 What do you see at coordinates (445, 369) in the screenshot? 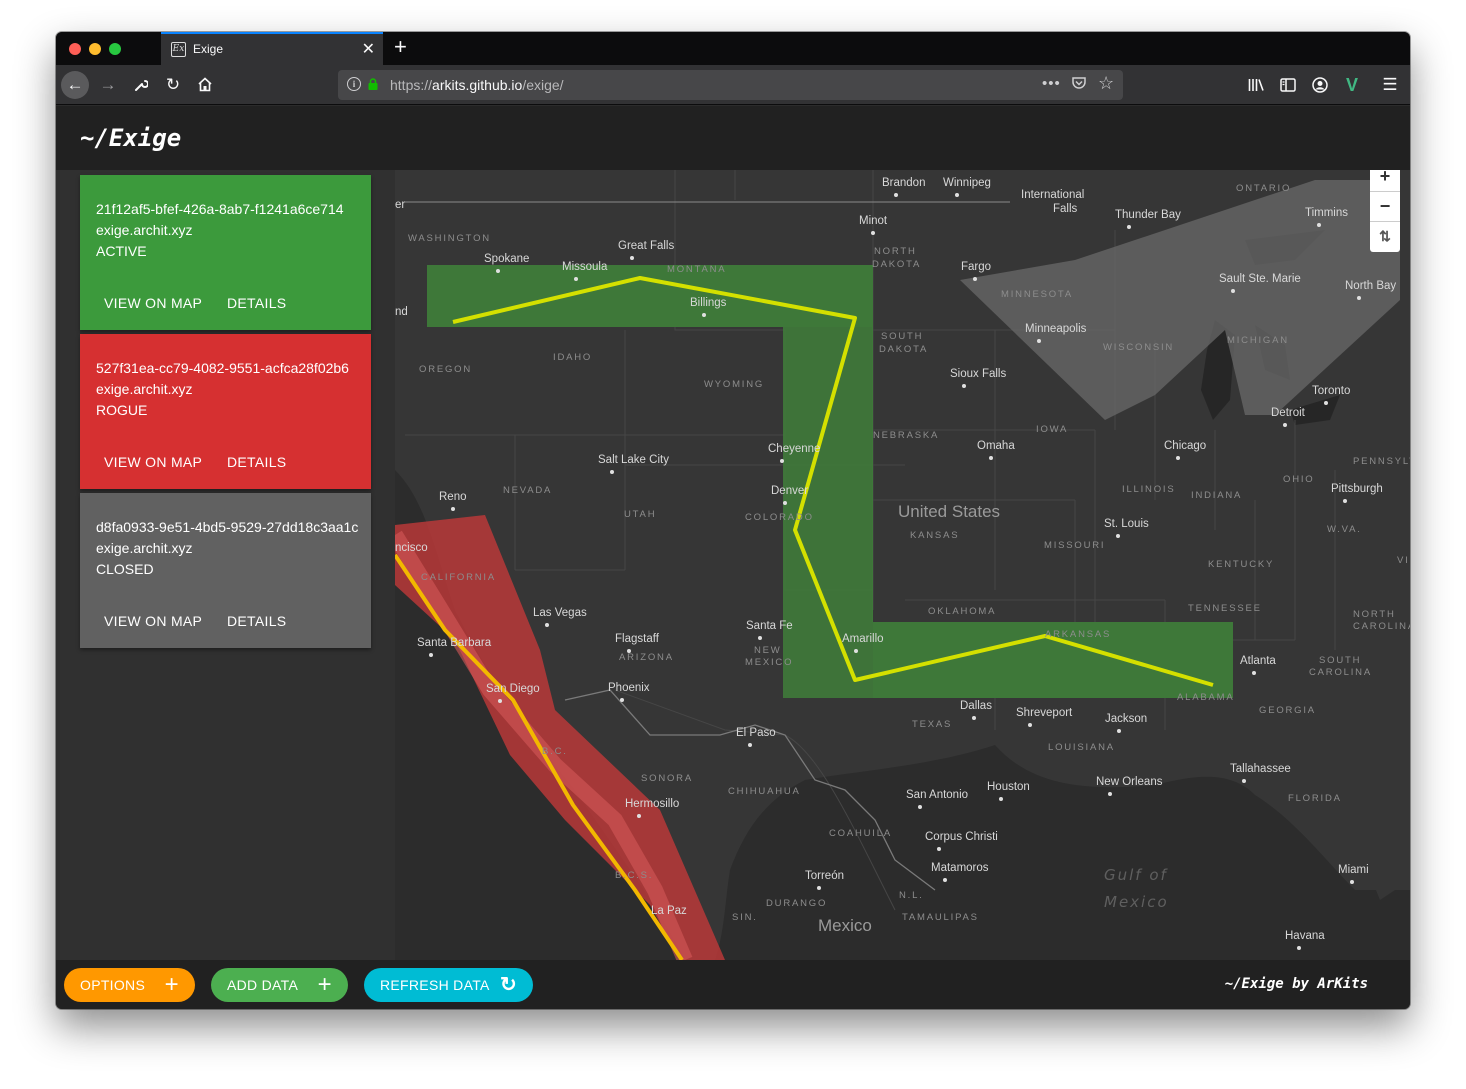
I see `region-label: OREGON` at bounding box center [445, 369].